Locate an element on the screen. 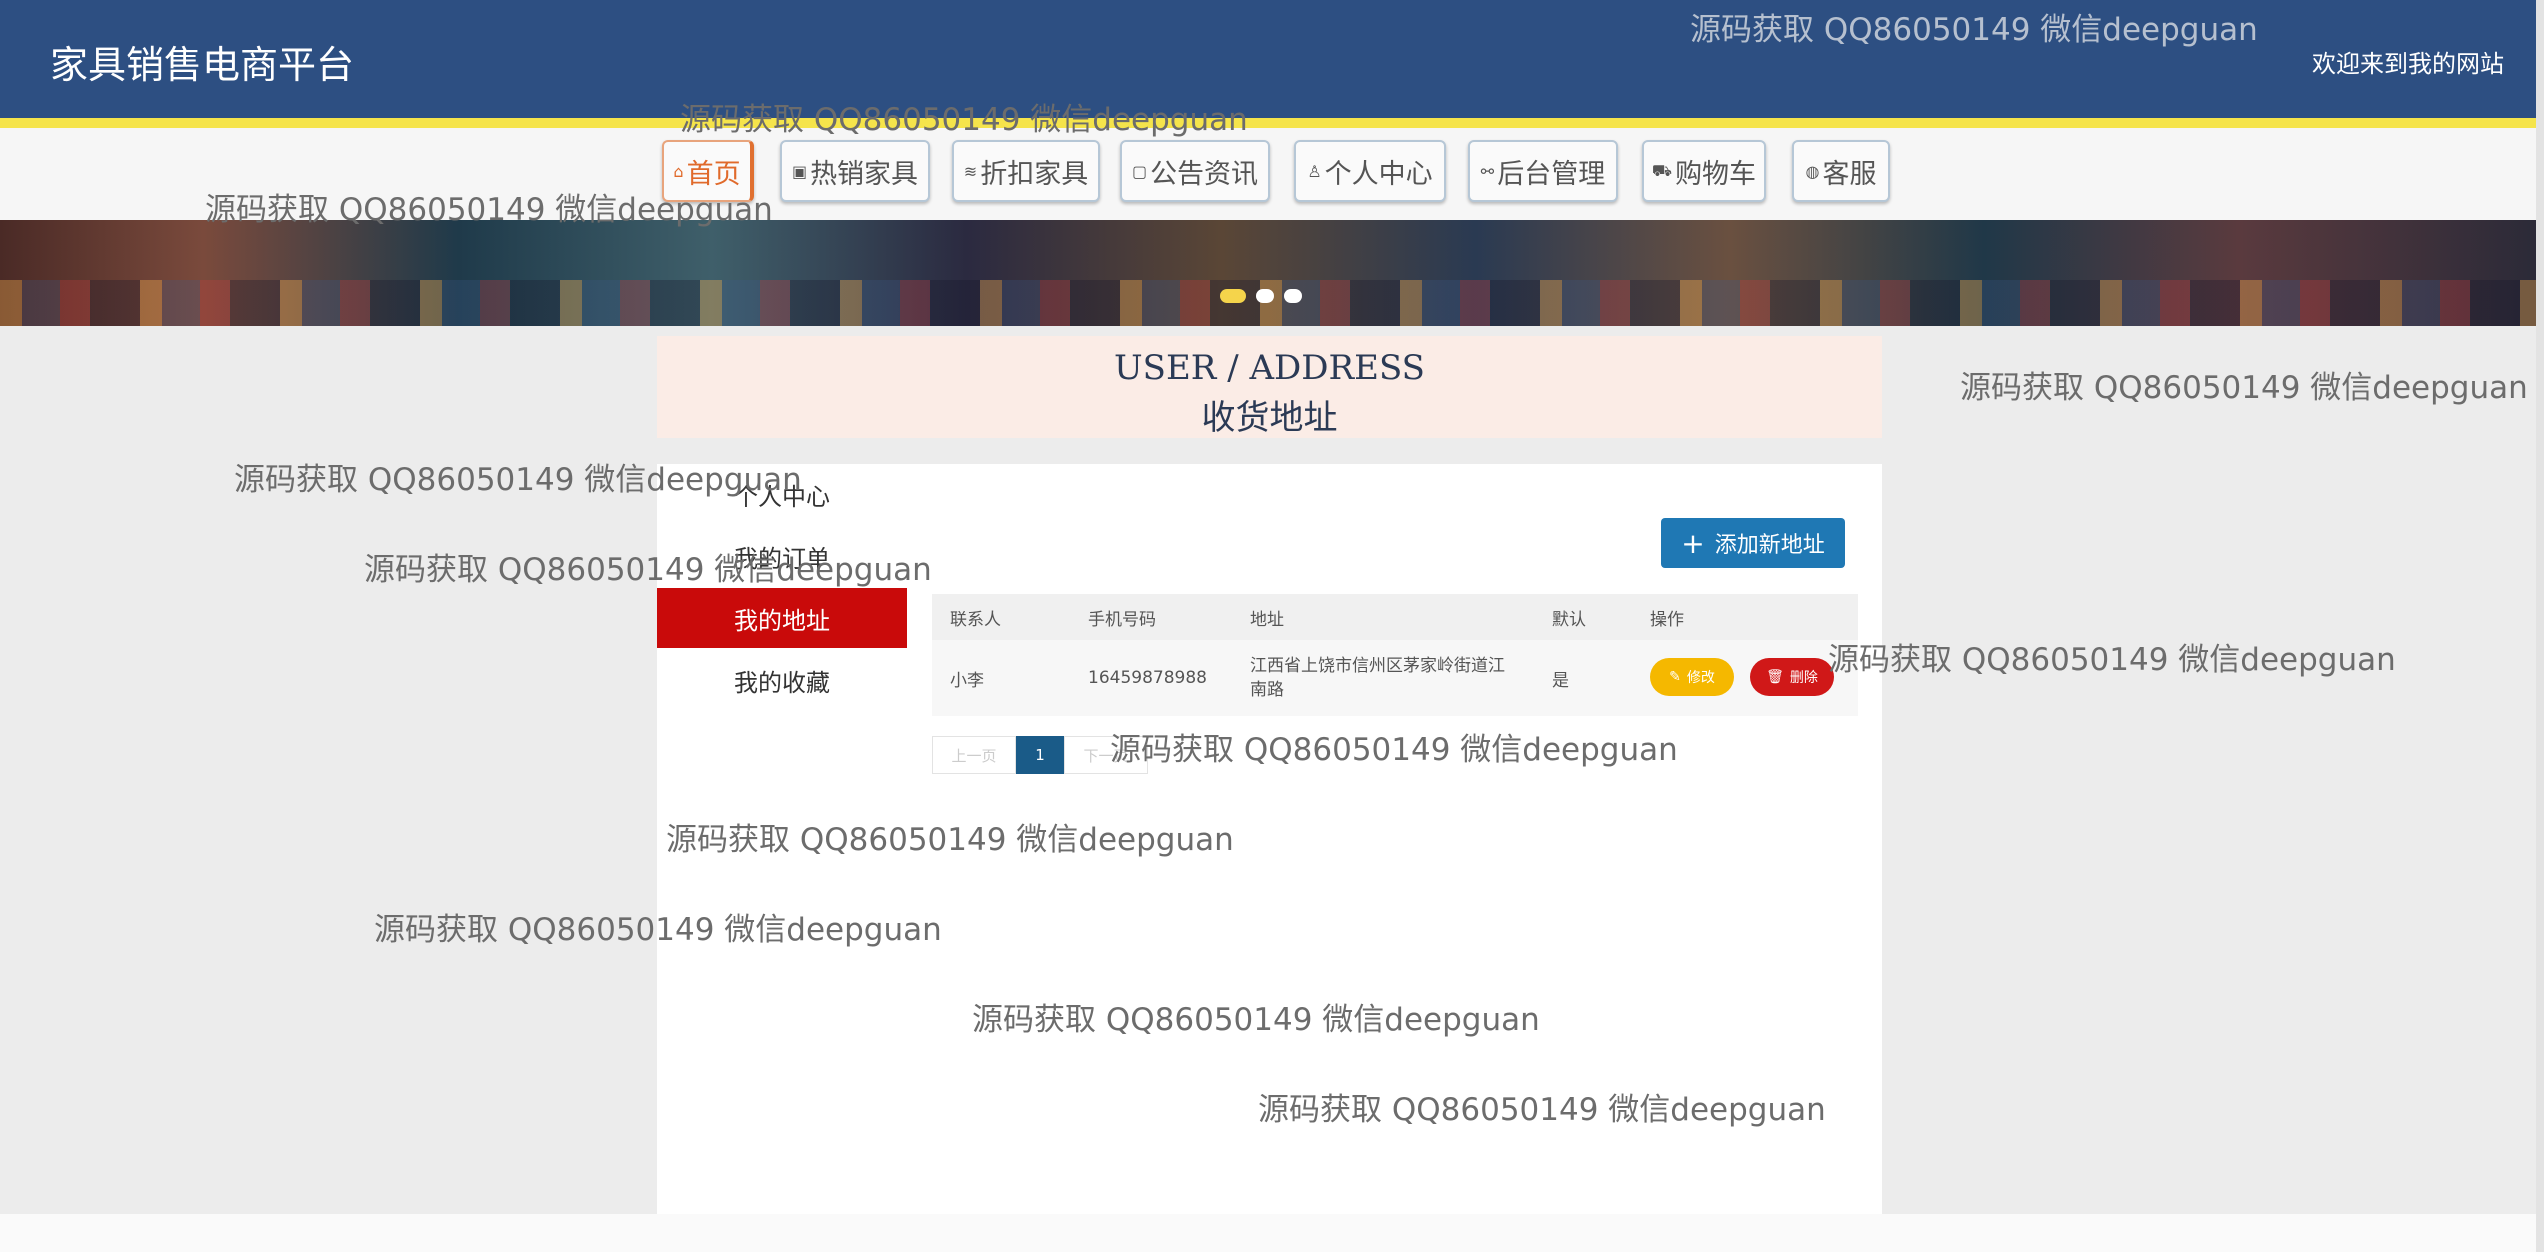  nav-label: 热销家具 is located at coordinates (864, 174).